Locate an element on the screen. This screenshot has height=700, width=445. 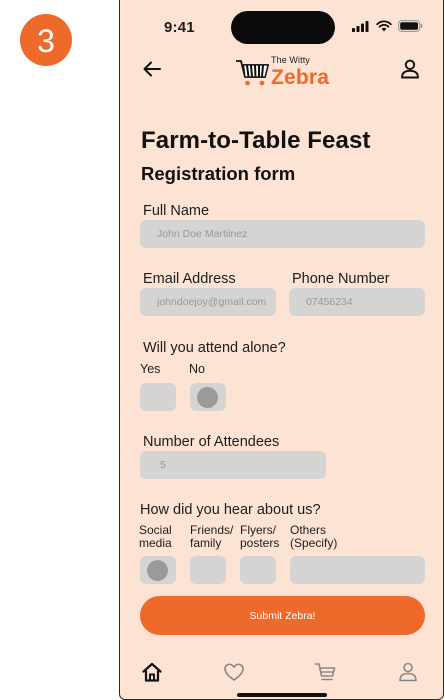
status-time: 9:41 is located at coordinates (179, 27).